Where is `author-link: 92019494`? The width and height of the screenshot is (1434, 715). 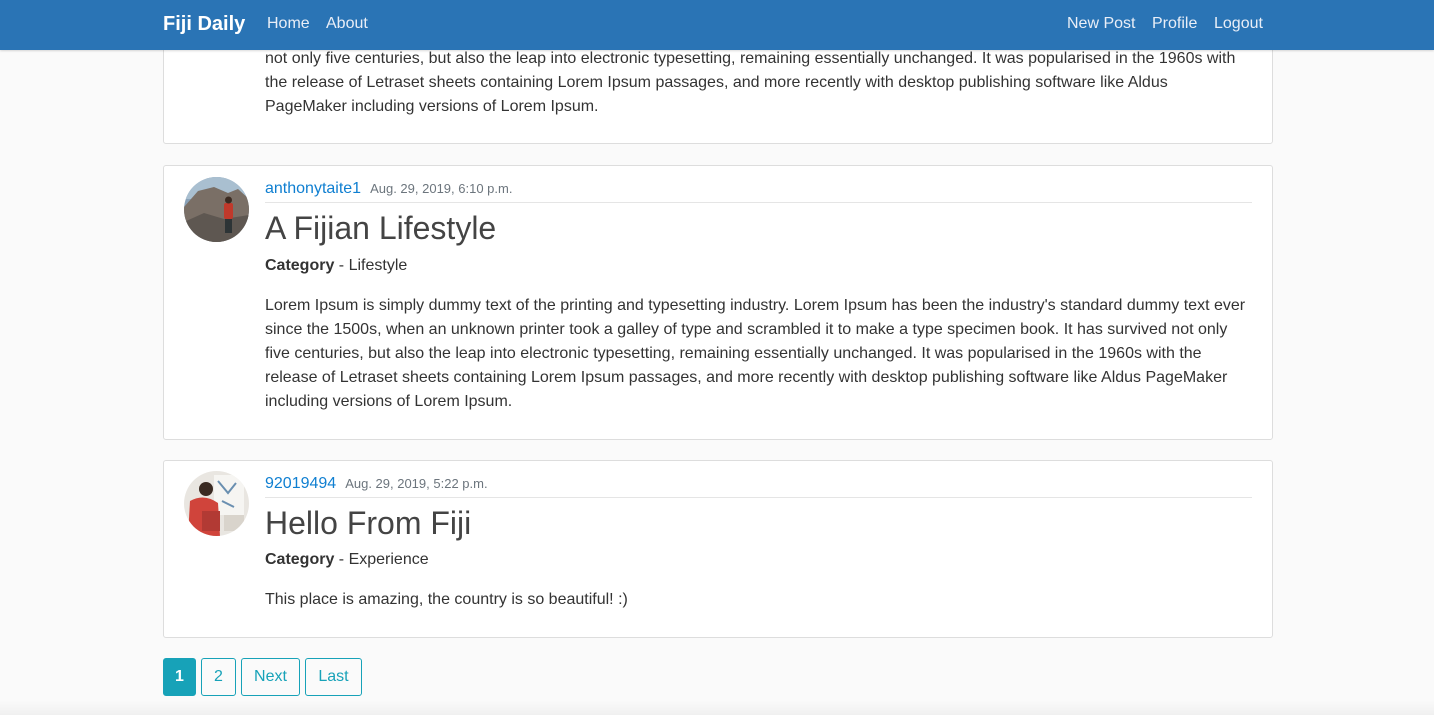
author-link: 92019494 is located at coordinates (300, 483).